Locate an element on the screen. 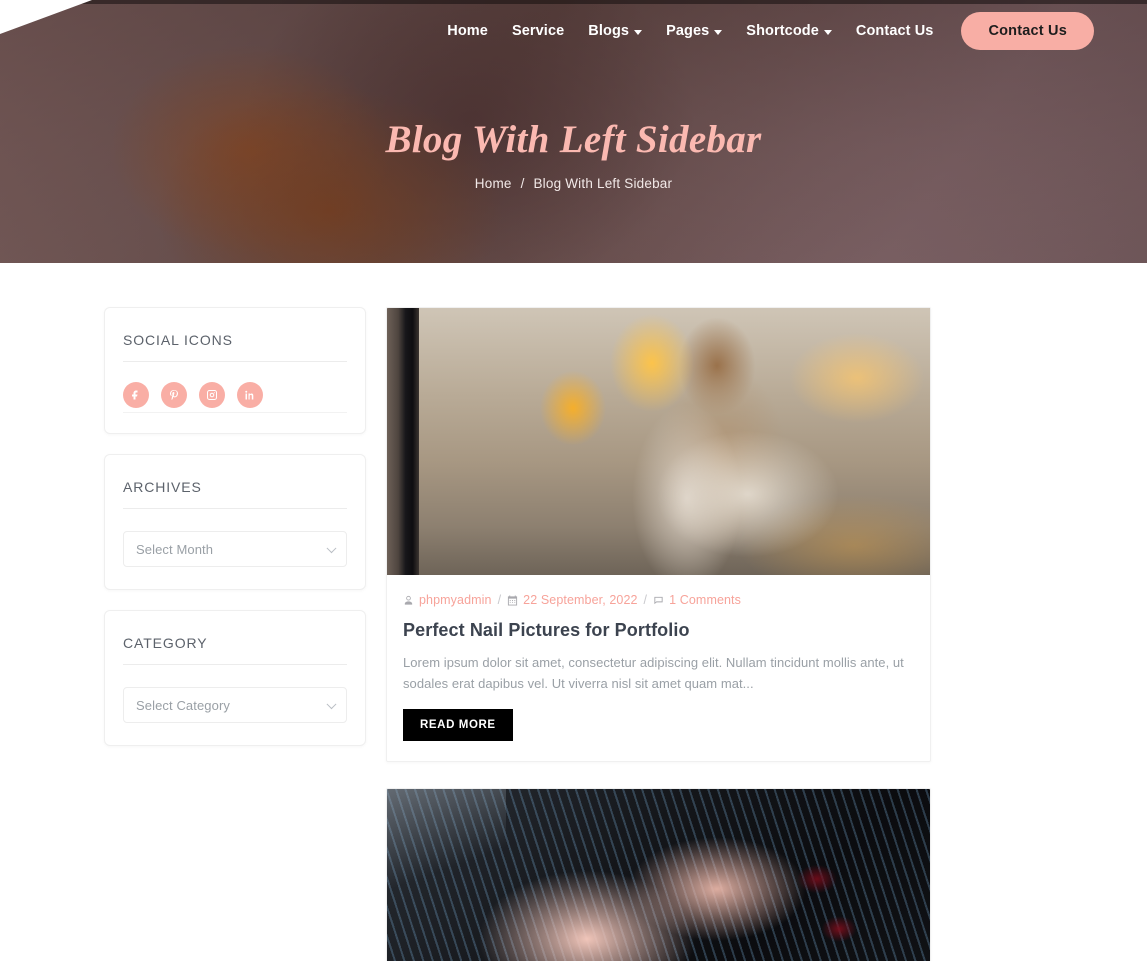 This screenshot has width=1147, height=961. nav-item-label: Home is located at coordinates (467, 31).